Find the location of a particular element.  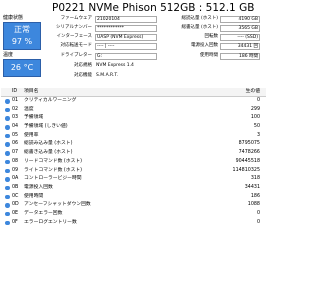

transfer-mode-label: 対応転送モード is located at coordinates (76, 45).